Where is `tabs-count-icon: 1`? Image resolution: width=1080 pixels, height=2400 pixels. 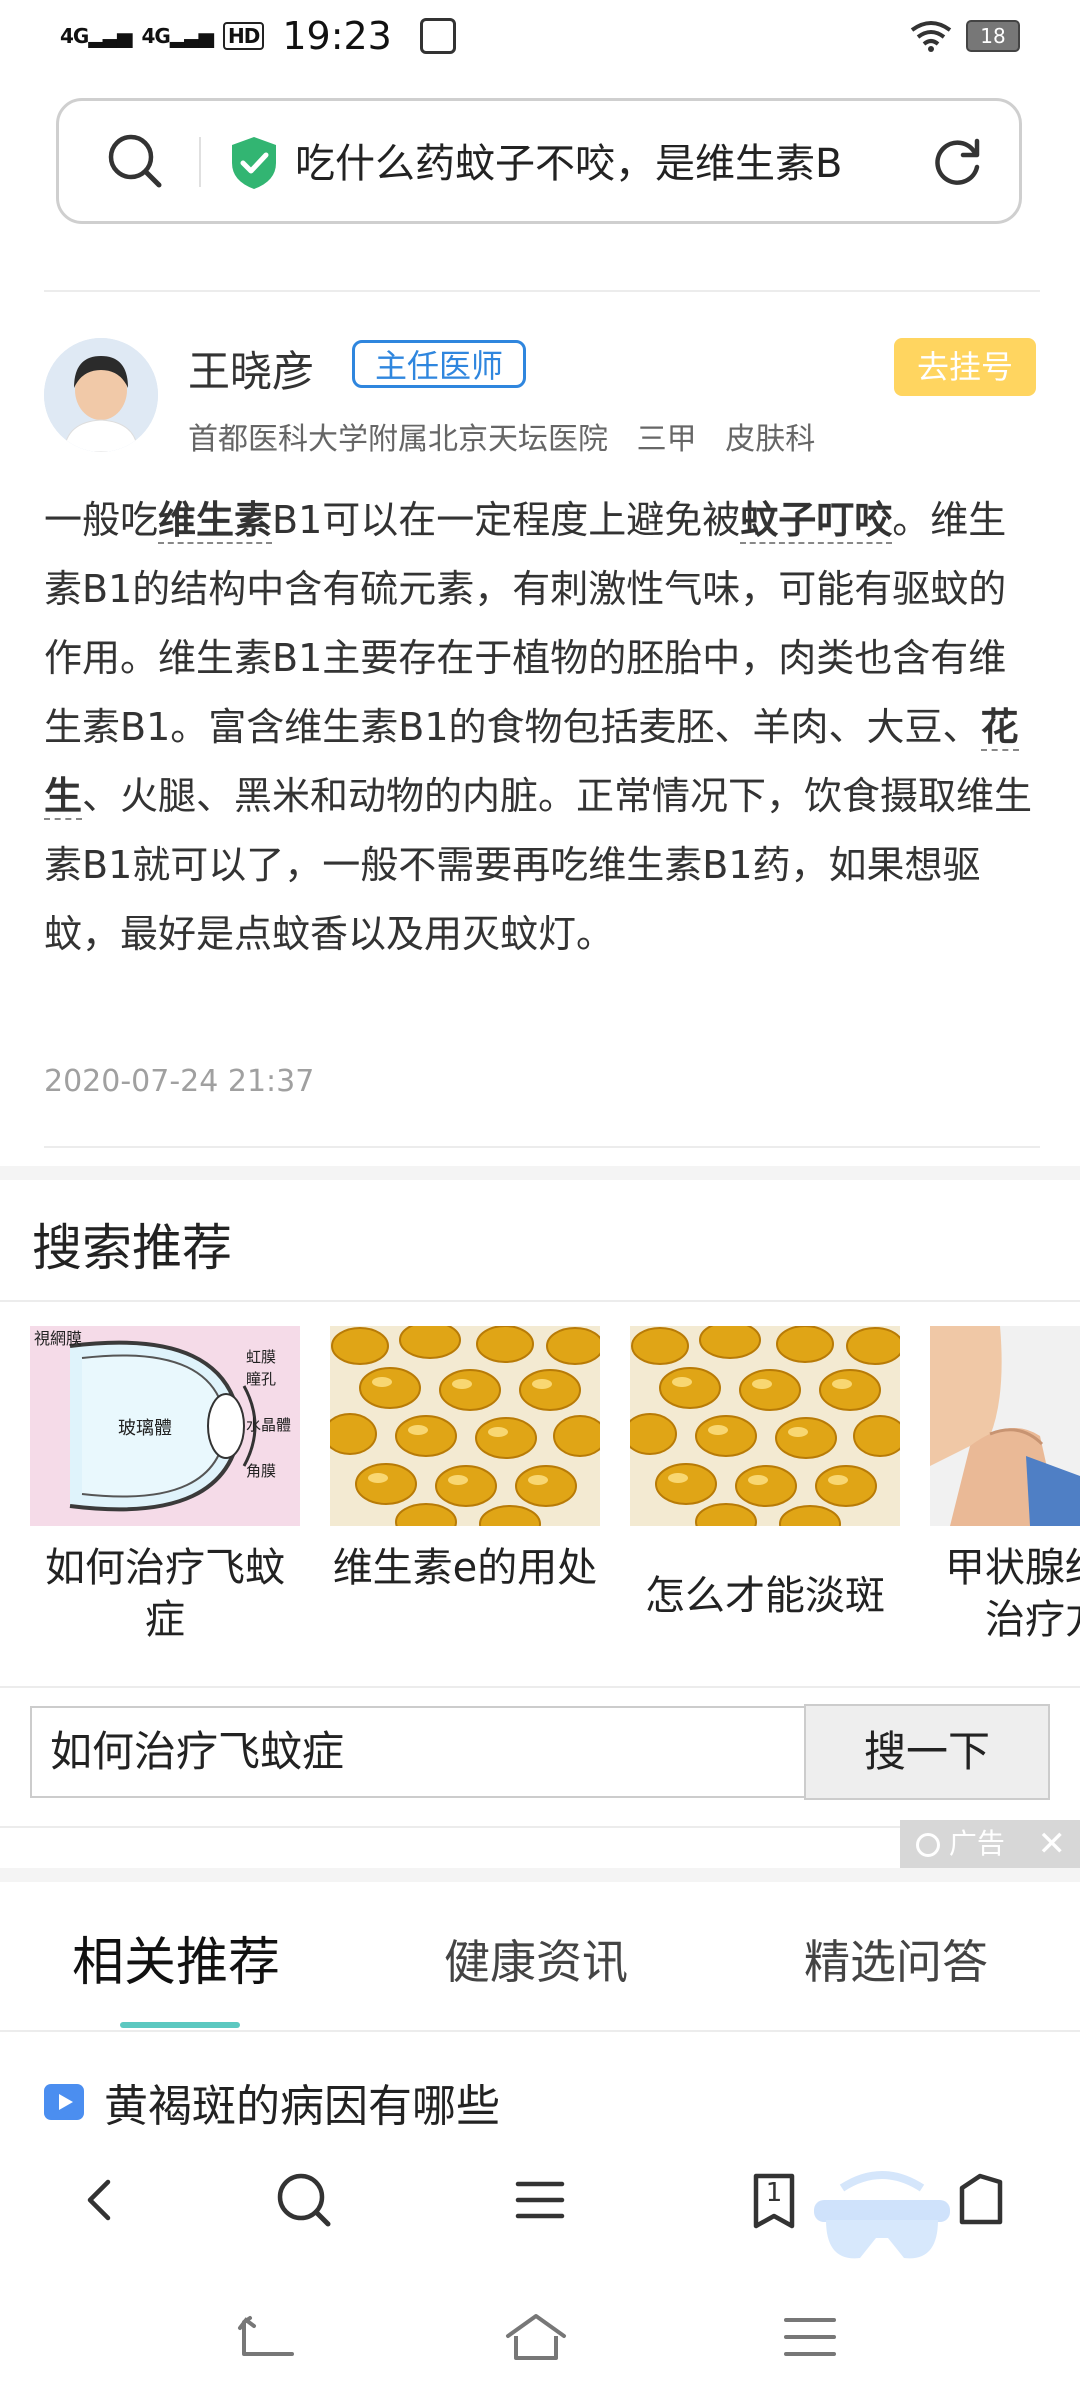
tabs-count-icon: 1 is located at coordinates (774, 2200).